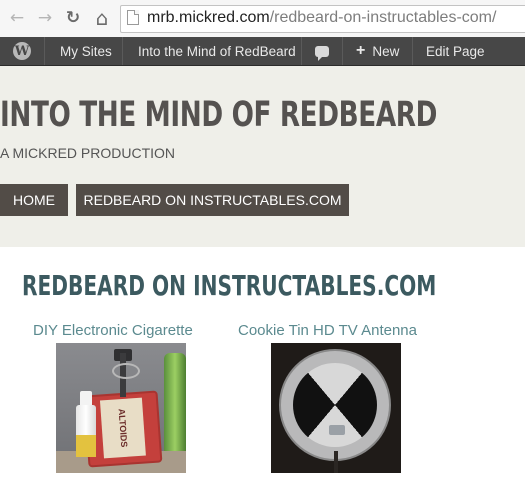  I want to click on new-content-menu: + New, so click(377, 51).